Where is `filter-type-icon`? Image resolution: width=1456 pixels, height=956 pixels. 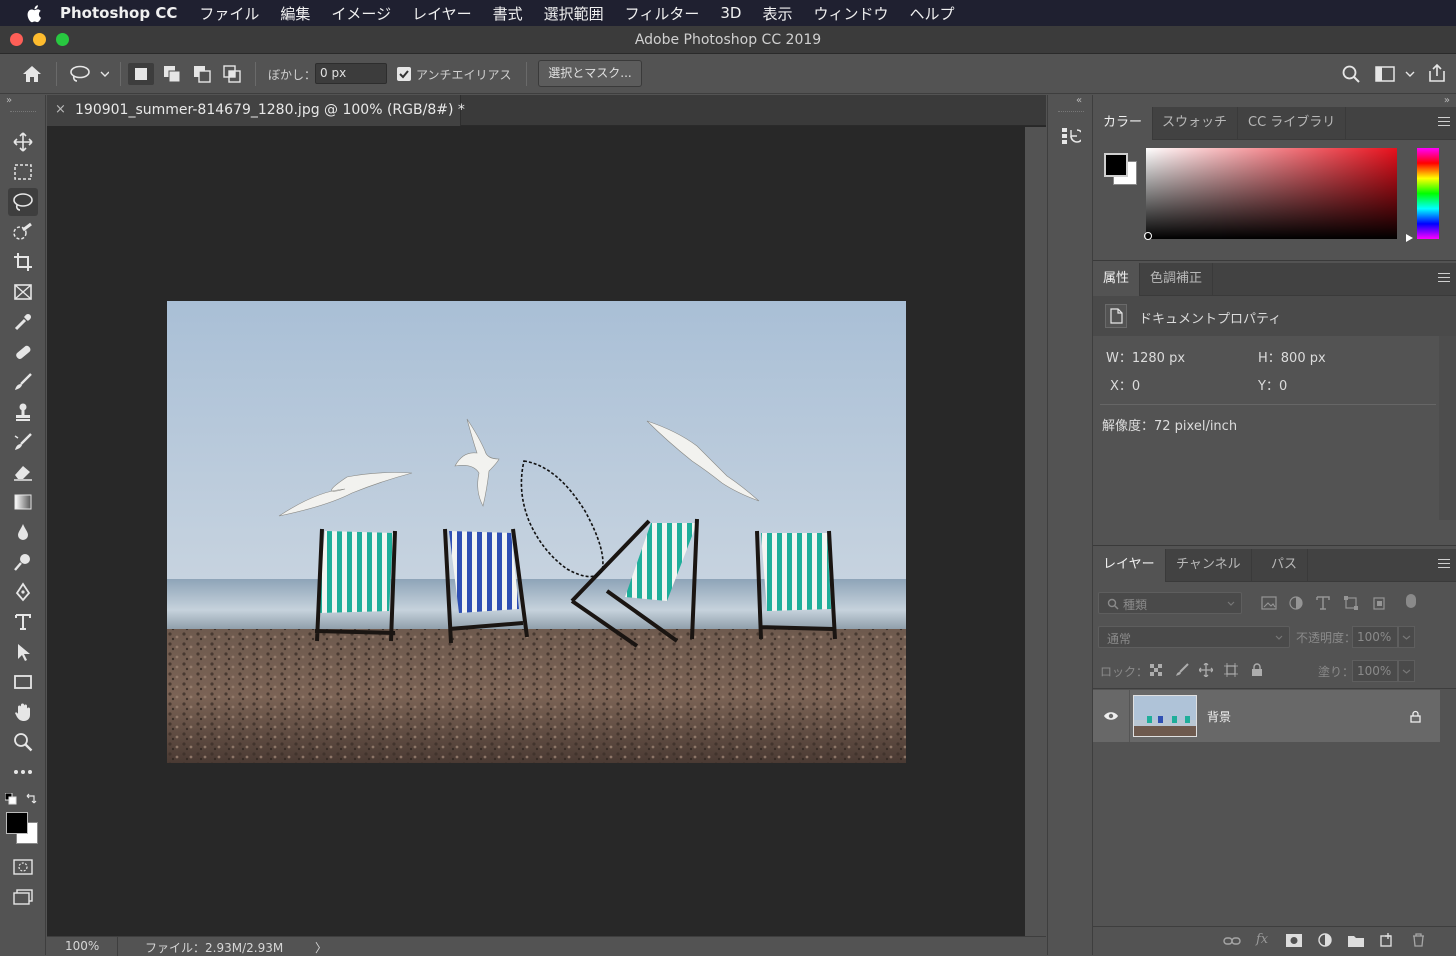
filter-type-icon is located at coordinates (1323, 603).